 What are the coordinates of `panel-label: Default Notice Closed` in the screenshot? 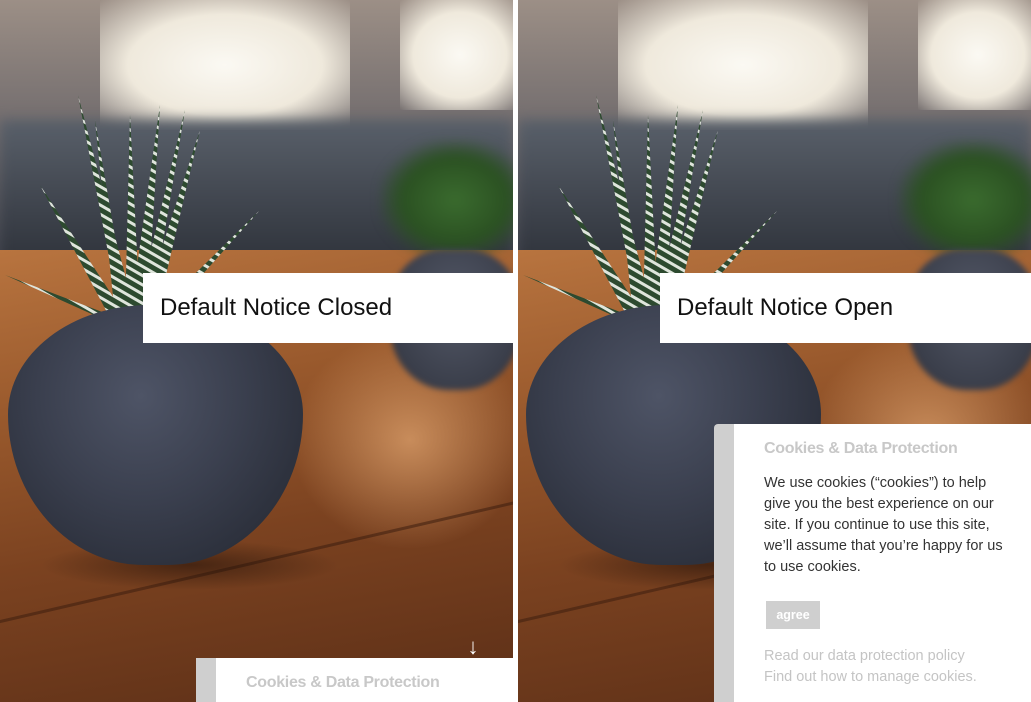 It's located at (276, 307).